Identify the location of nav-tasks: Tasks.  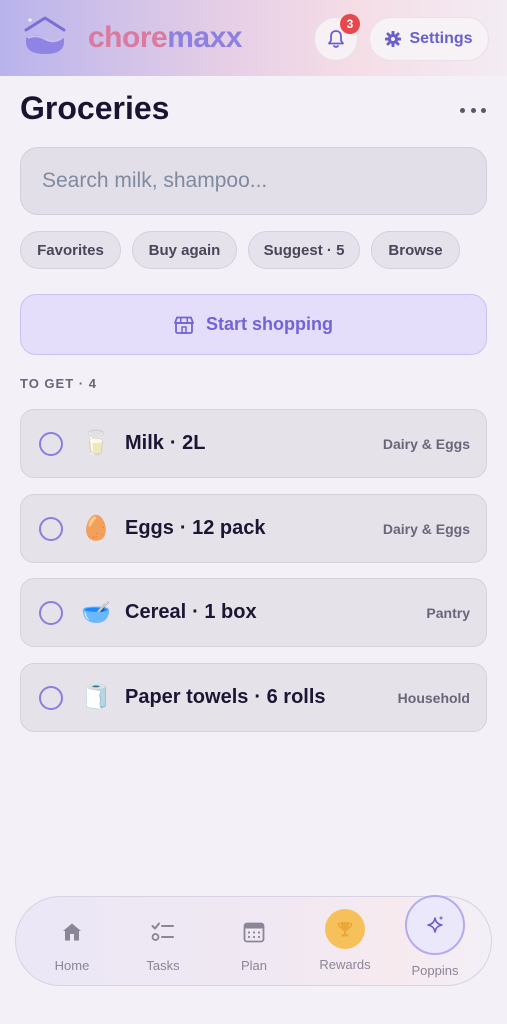
(163, 942).